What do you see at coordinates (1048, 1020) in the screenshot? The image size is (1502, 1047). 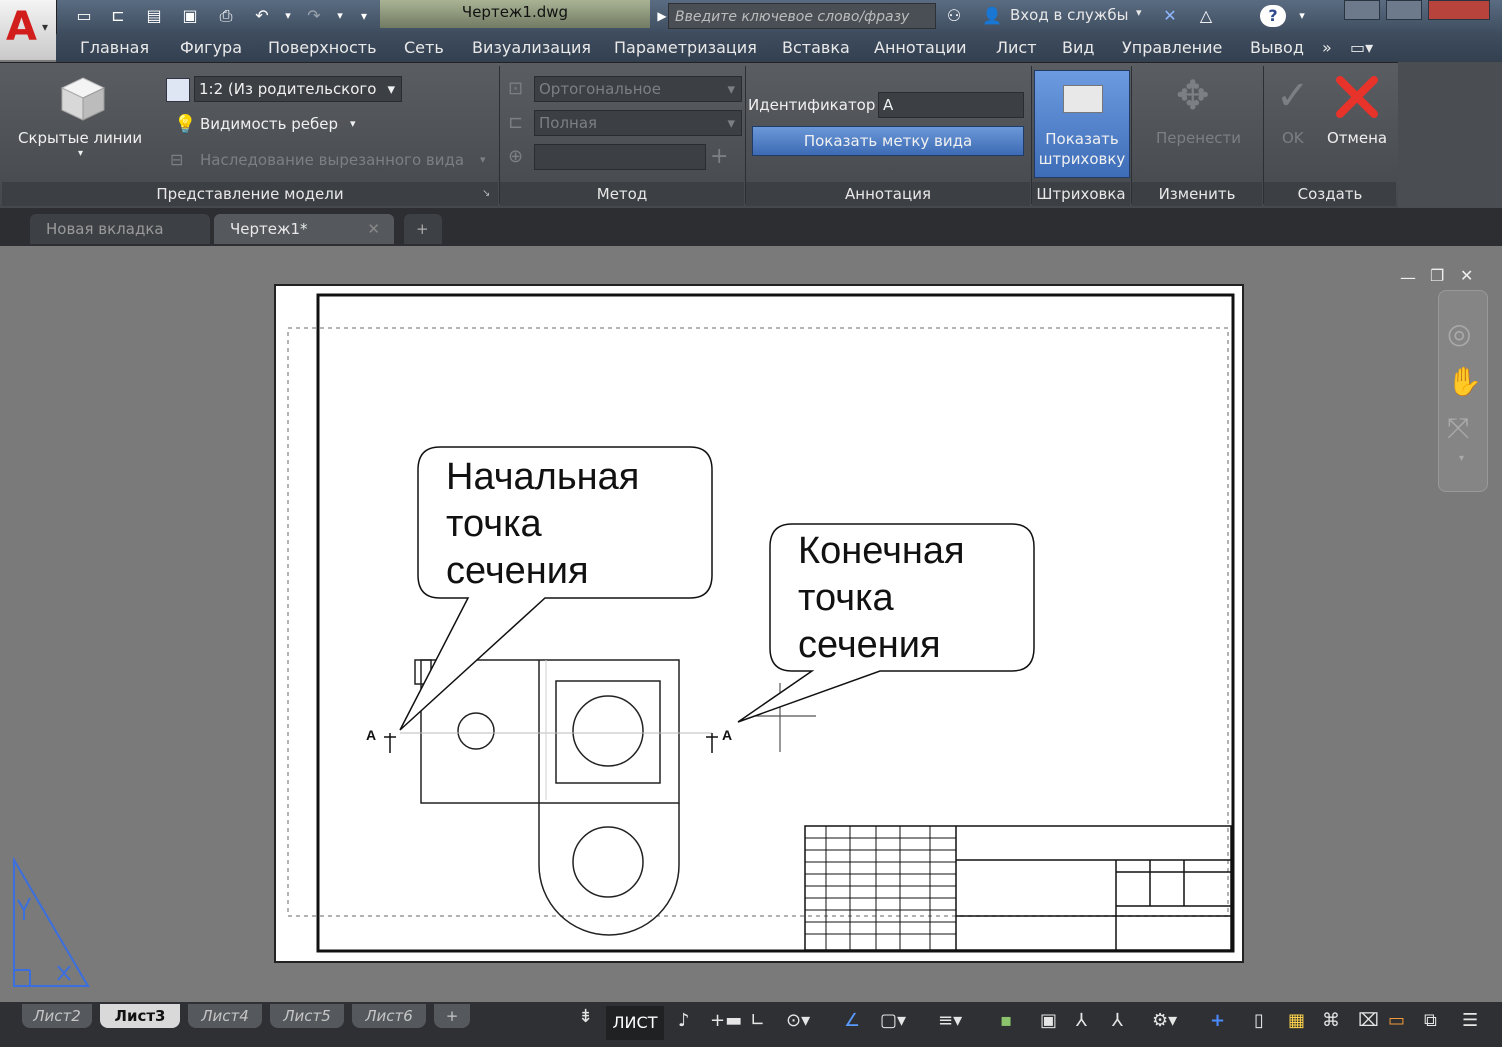 I see `selection-cycling-icon: ▣` at bounding box center [1048, 1020].